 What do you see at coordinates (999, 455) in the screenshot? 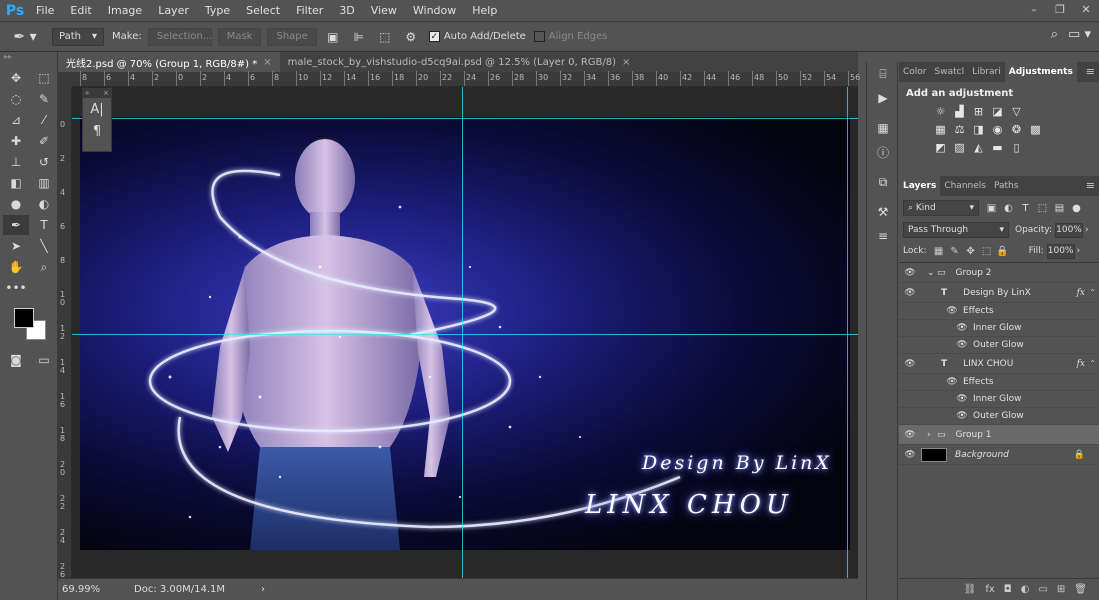
I see `layer-row: 👁 Background 🔒` at bounding box center [999, 455].